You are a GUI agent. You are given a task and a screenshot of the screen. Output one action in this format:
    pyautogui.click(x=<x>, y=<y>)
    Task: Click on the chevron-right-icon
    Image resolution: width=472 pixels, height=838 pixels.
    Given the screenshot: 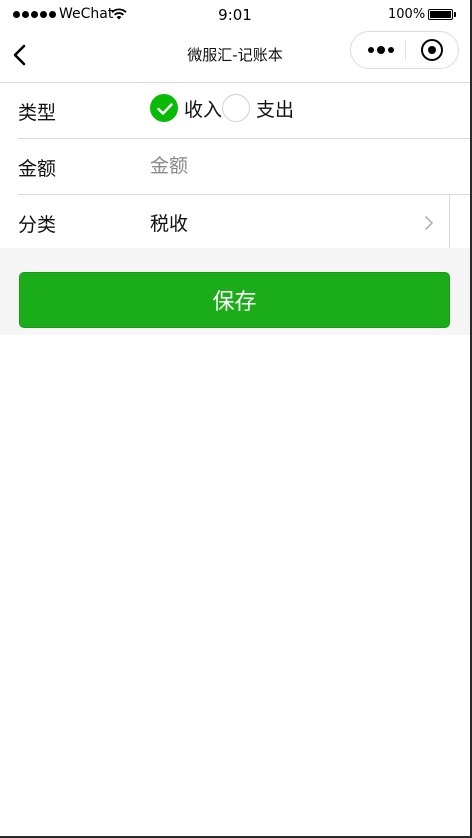 What is the action you would take?
    pyautogui.click(x=429, y=223)
    